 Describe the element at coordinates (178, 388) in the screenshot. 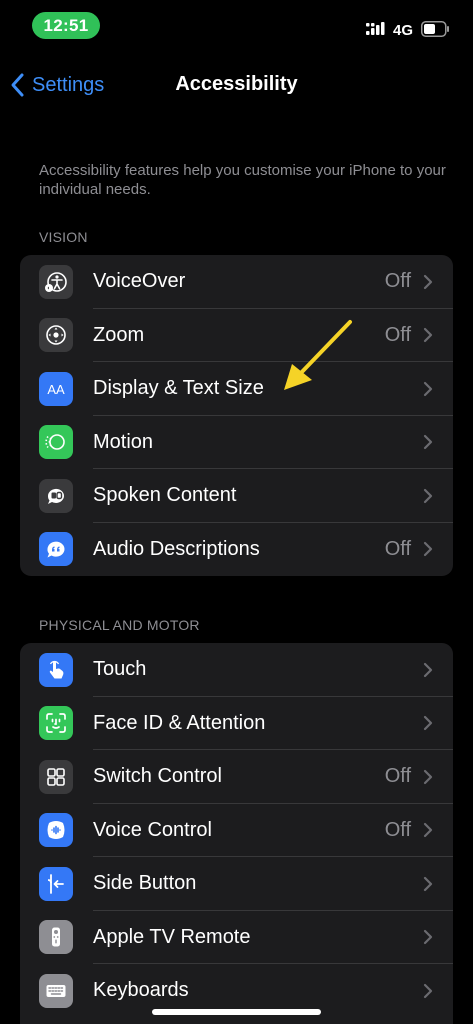

I see `row-label: Display & Text Size` at that location.